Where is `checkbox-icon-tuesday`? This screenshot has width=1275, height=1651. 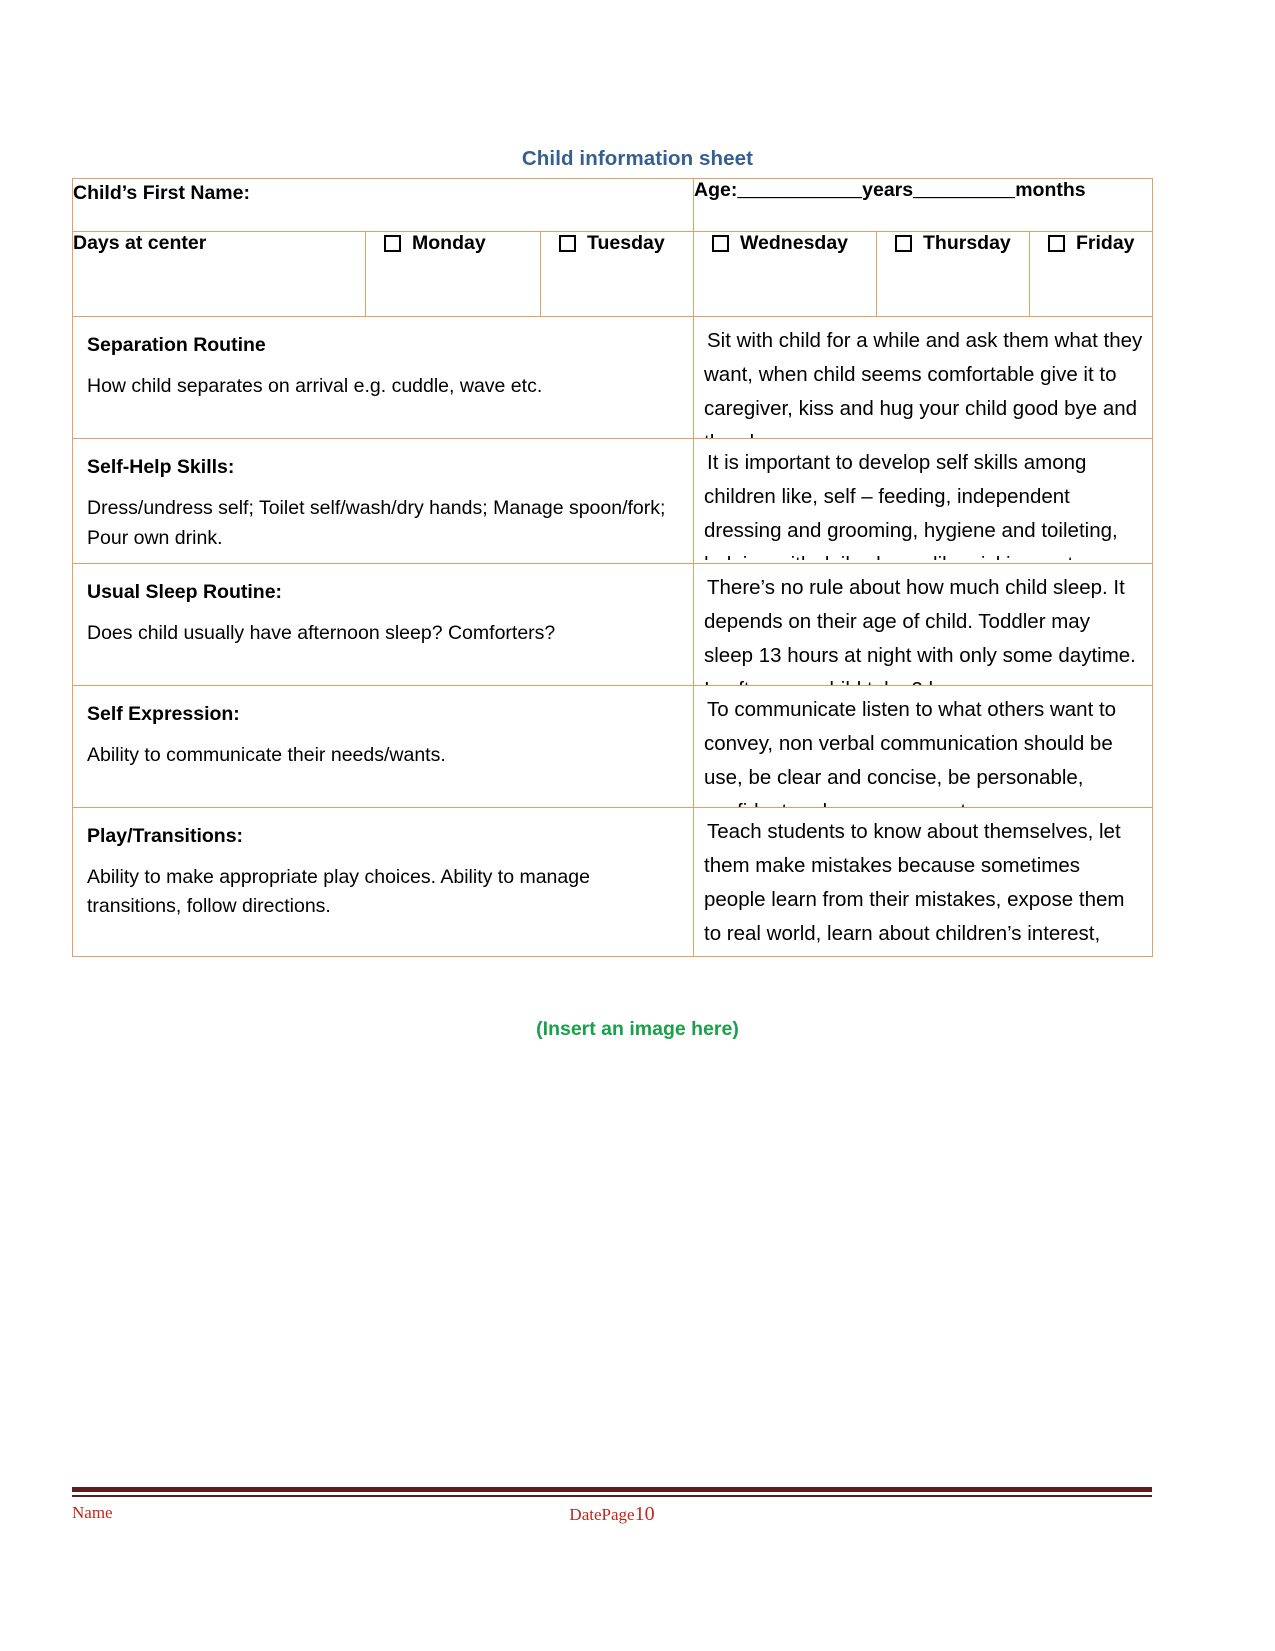
checkbox-icon-tuesday is located at coordinates (567, 243).